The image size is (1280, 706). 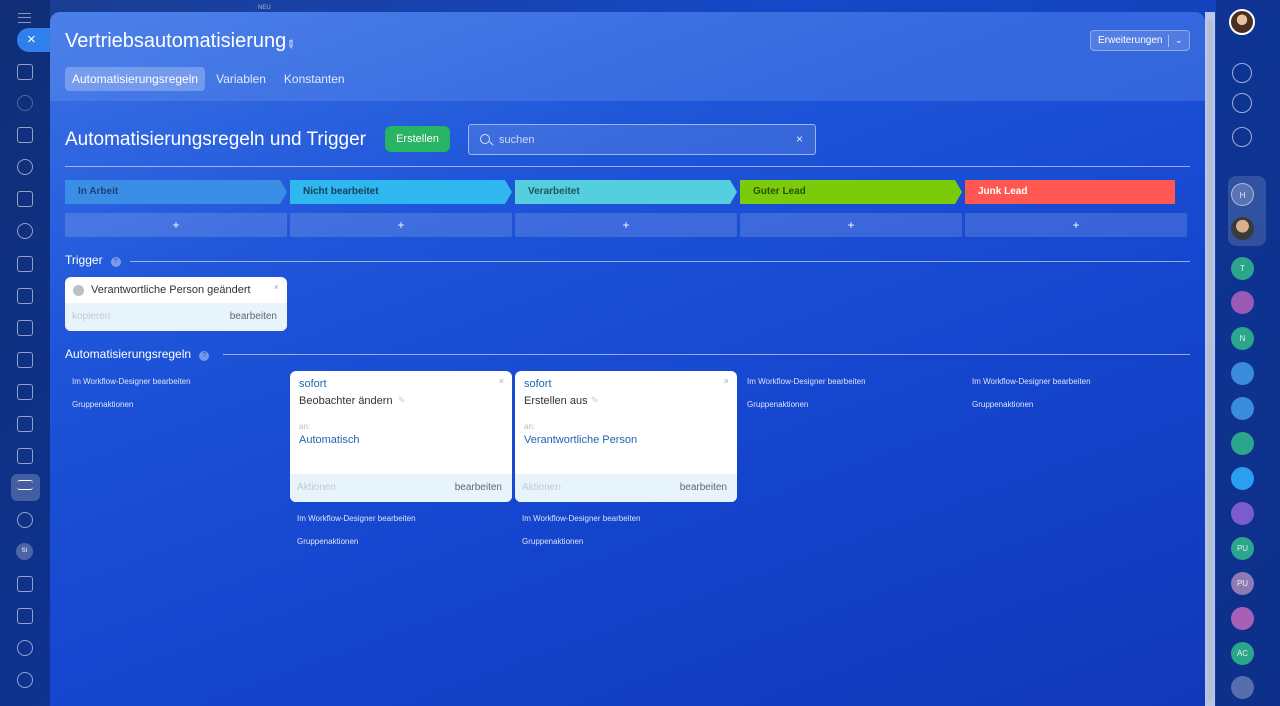 I want to click on calendar-icon, so click(x=25, y=199).